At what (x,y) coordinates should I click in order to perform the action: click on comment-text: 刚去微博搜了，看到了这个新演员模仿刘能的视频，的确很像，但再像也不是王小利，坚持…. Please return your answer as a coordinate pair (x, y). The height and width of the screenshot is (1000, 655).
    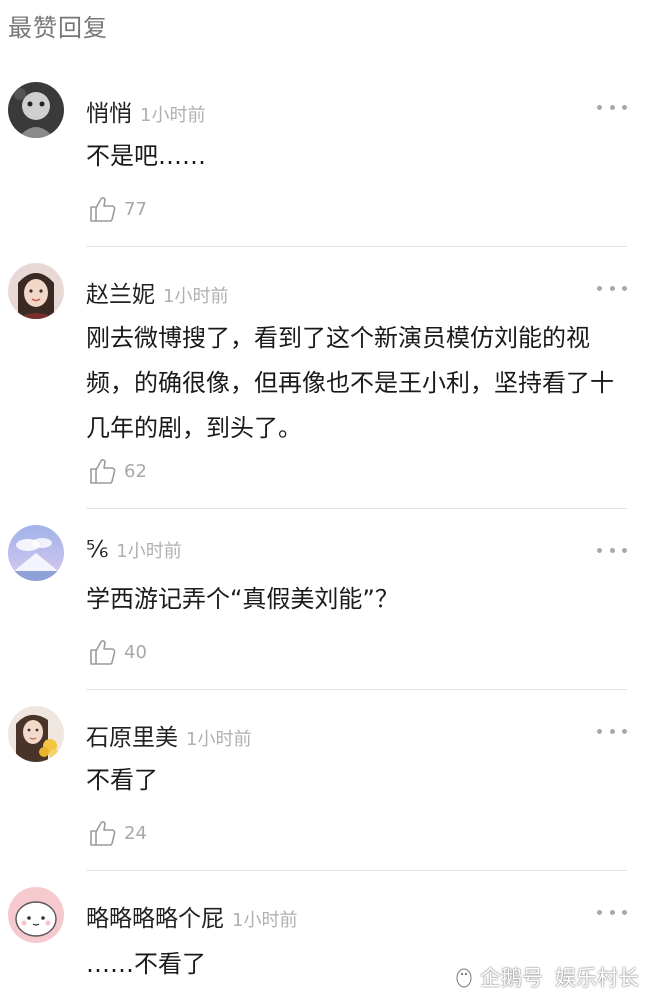
    Looking at the image, I should click on (350, 383).